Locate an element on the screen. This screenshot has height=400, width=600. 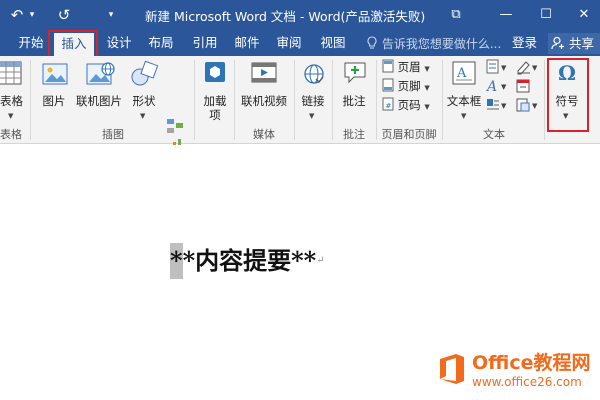
addins-label-2: 项 is located at coordinates (215, 115).